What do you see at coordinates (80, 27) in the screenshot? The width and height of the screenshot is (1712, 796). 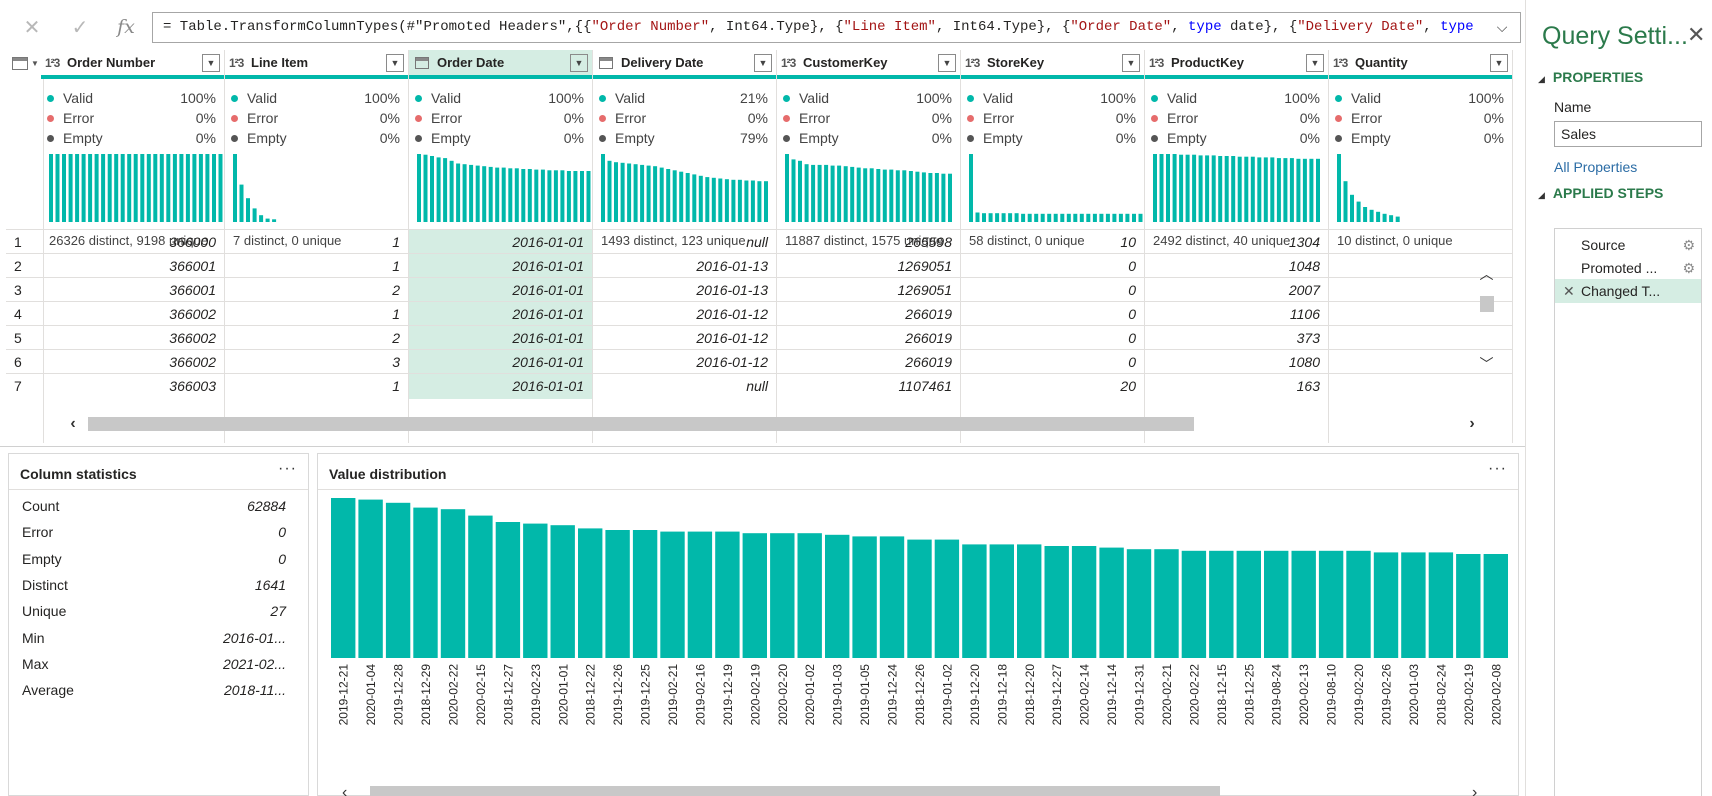 I see `check-icon: ✓` at bounding box center [80, 27].